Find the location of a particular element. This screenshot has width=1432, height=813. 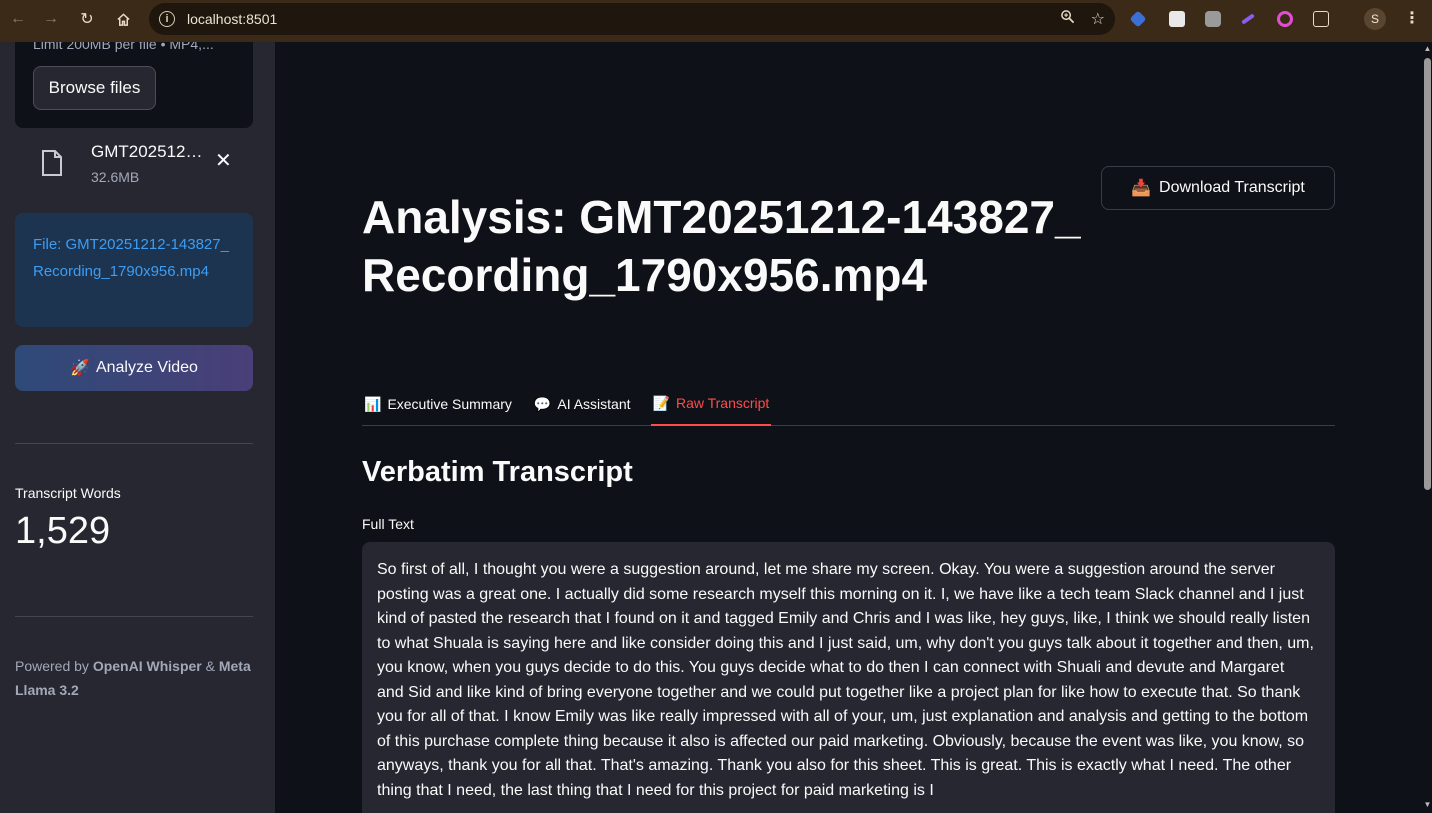

browser-toolbar: ← → ↻ i localhost:8501 ☆ S ⋮ is located at coordinates (716, 19).